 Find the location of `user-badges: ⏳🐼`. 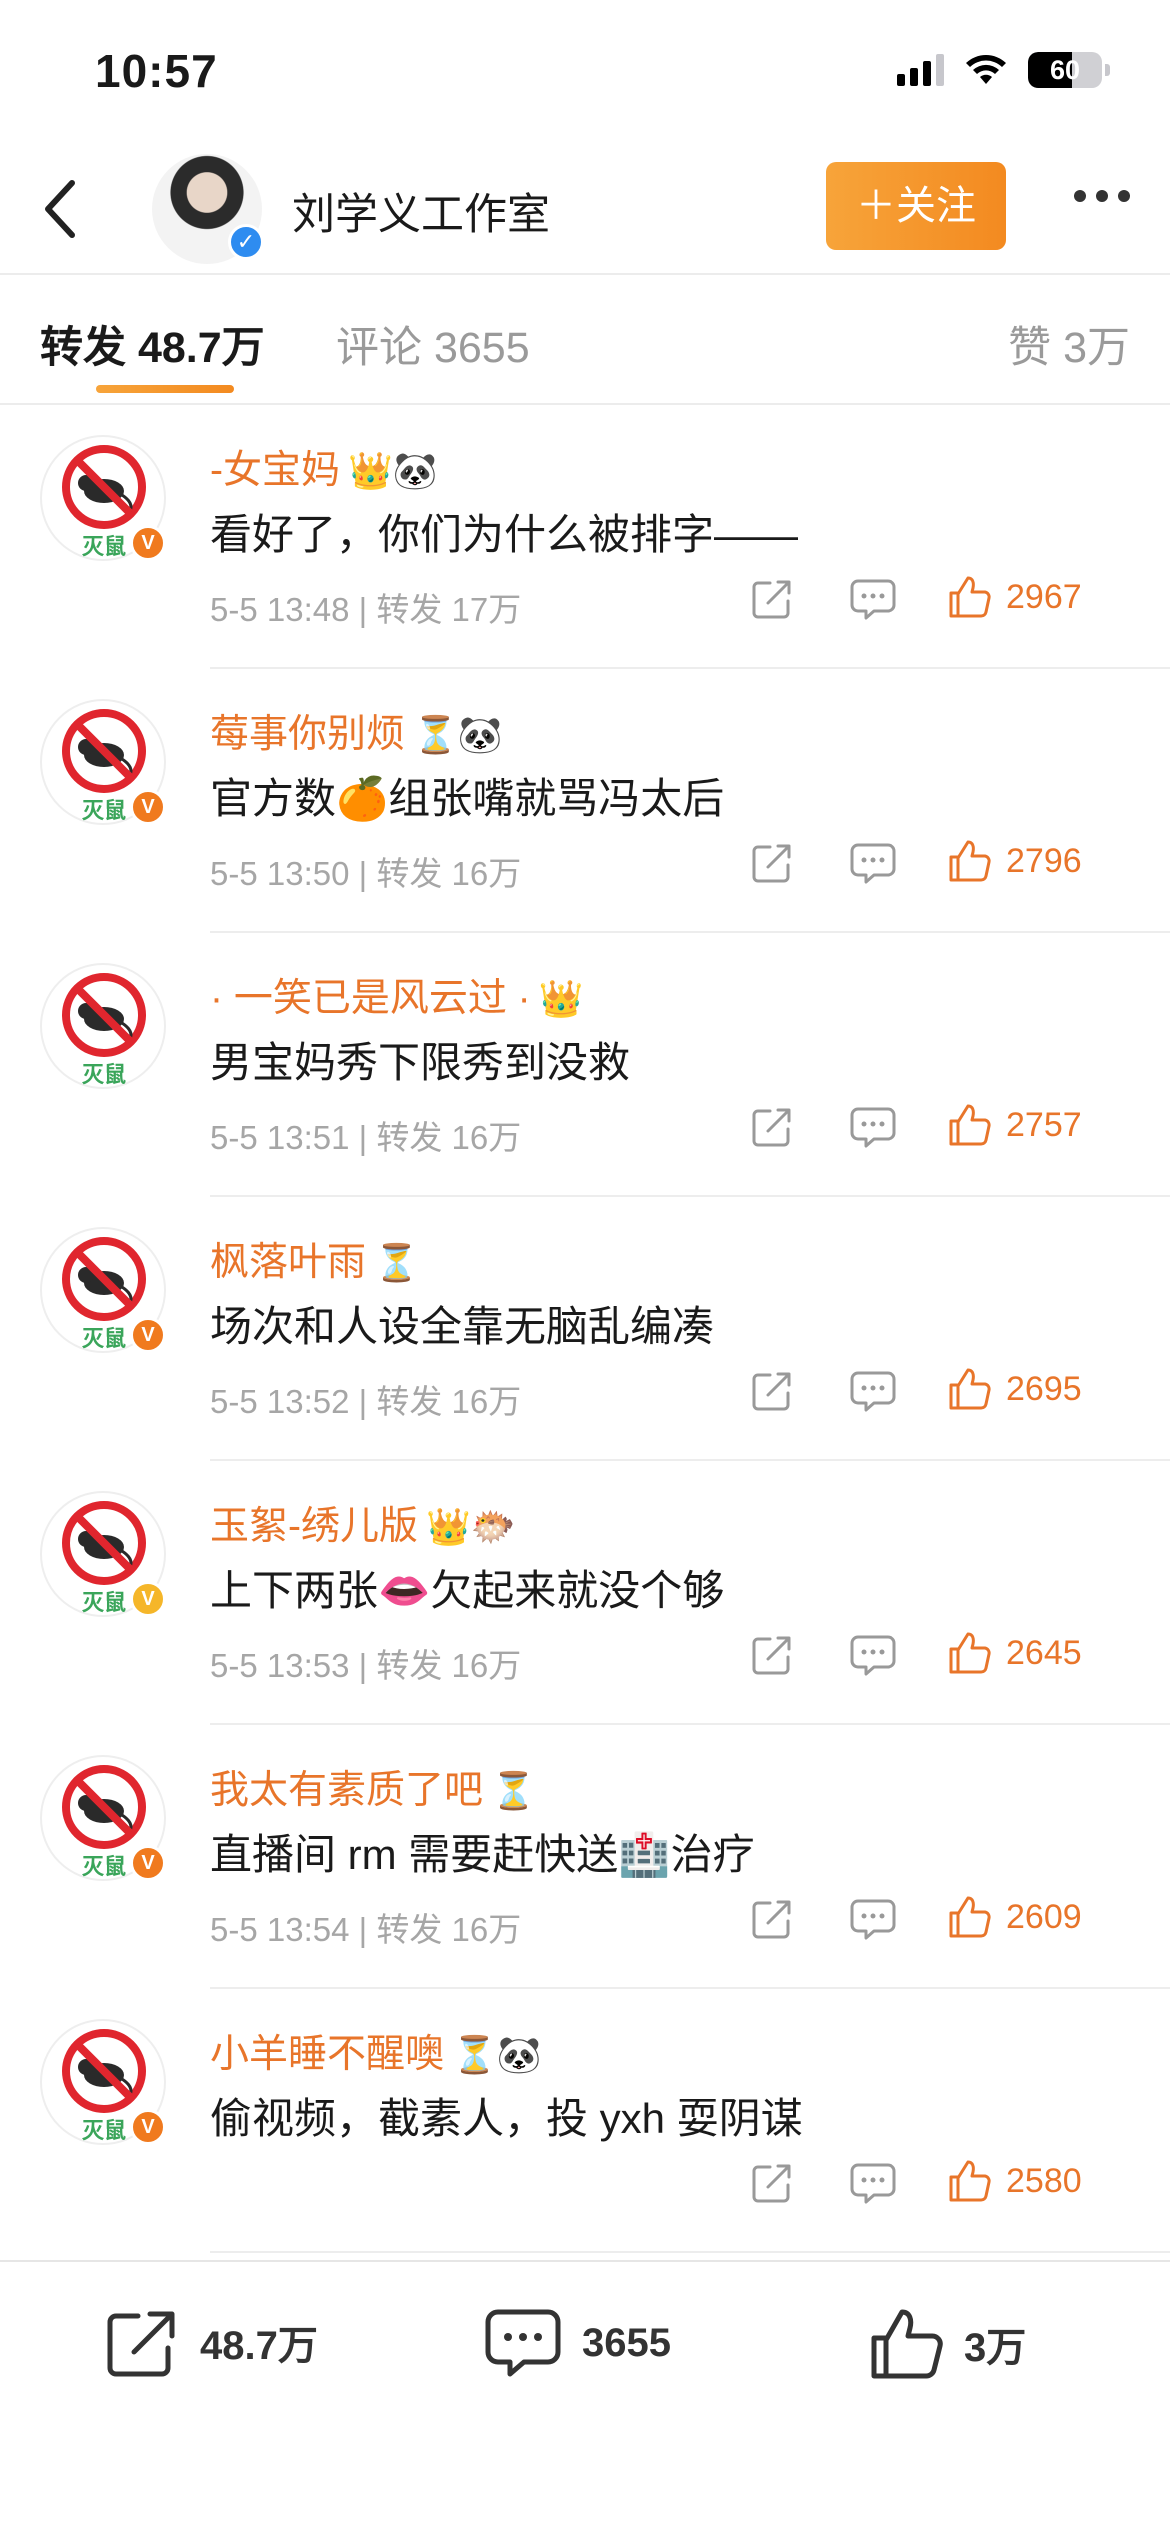

user-badges: ⏳🐼 is located at coordinates (458, 734).